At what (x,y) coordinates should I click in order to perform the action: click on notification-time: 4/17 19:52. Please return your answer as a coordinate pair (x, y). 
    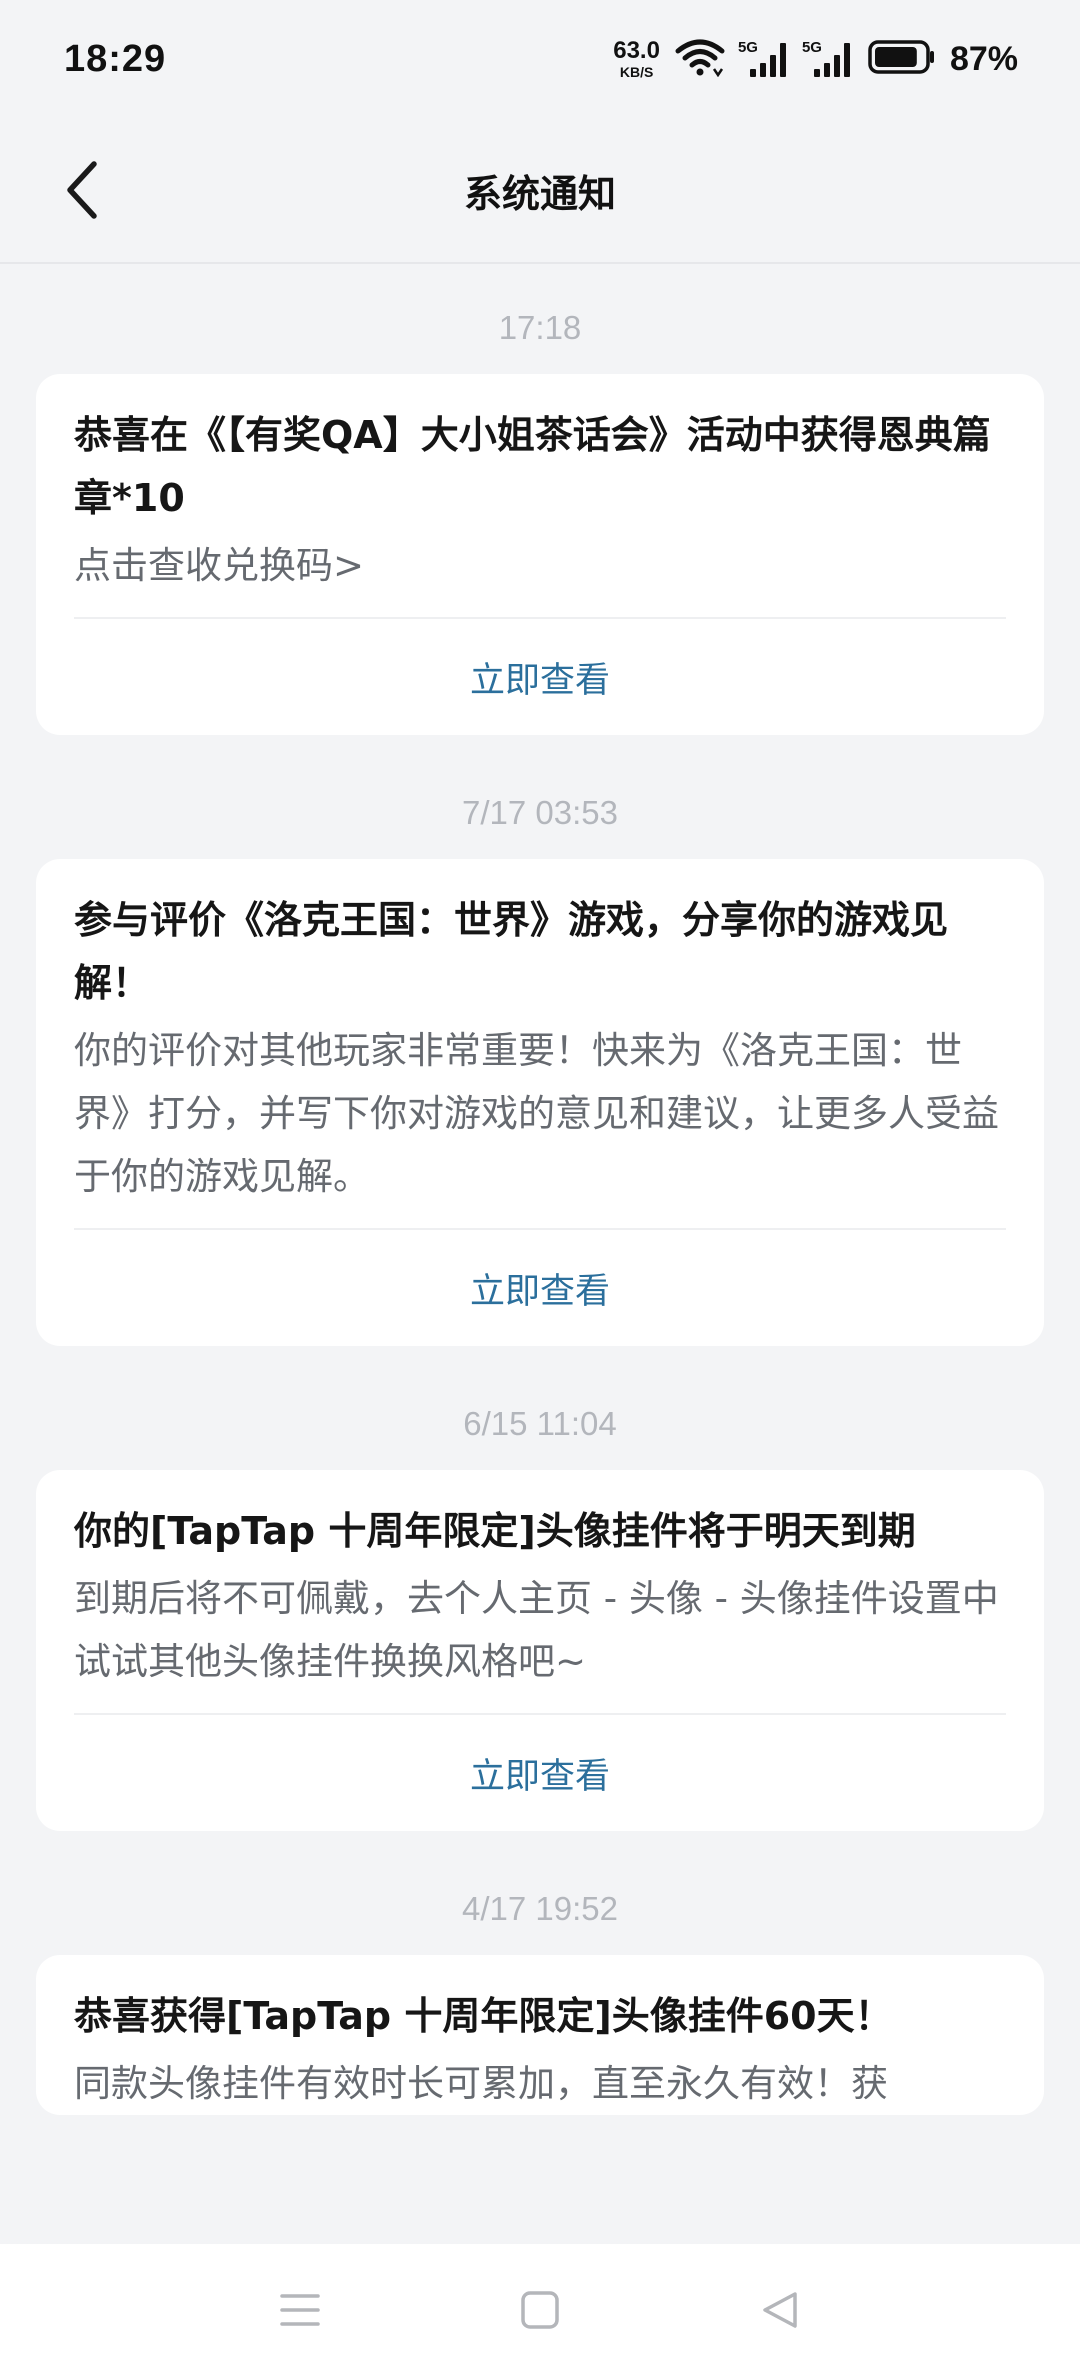
    Looking at the image, I should click on (540, 1908).